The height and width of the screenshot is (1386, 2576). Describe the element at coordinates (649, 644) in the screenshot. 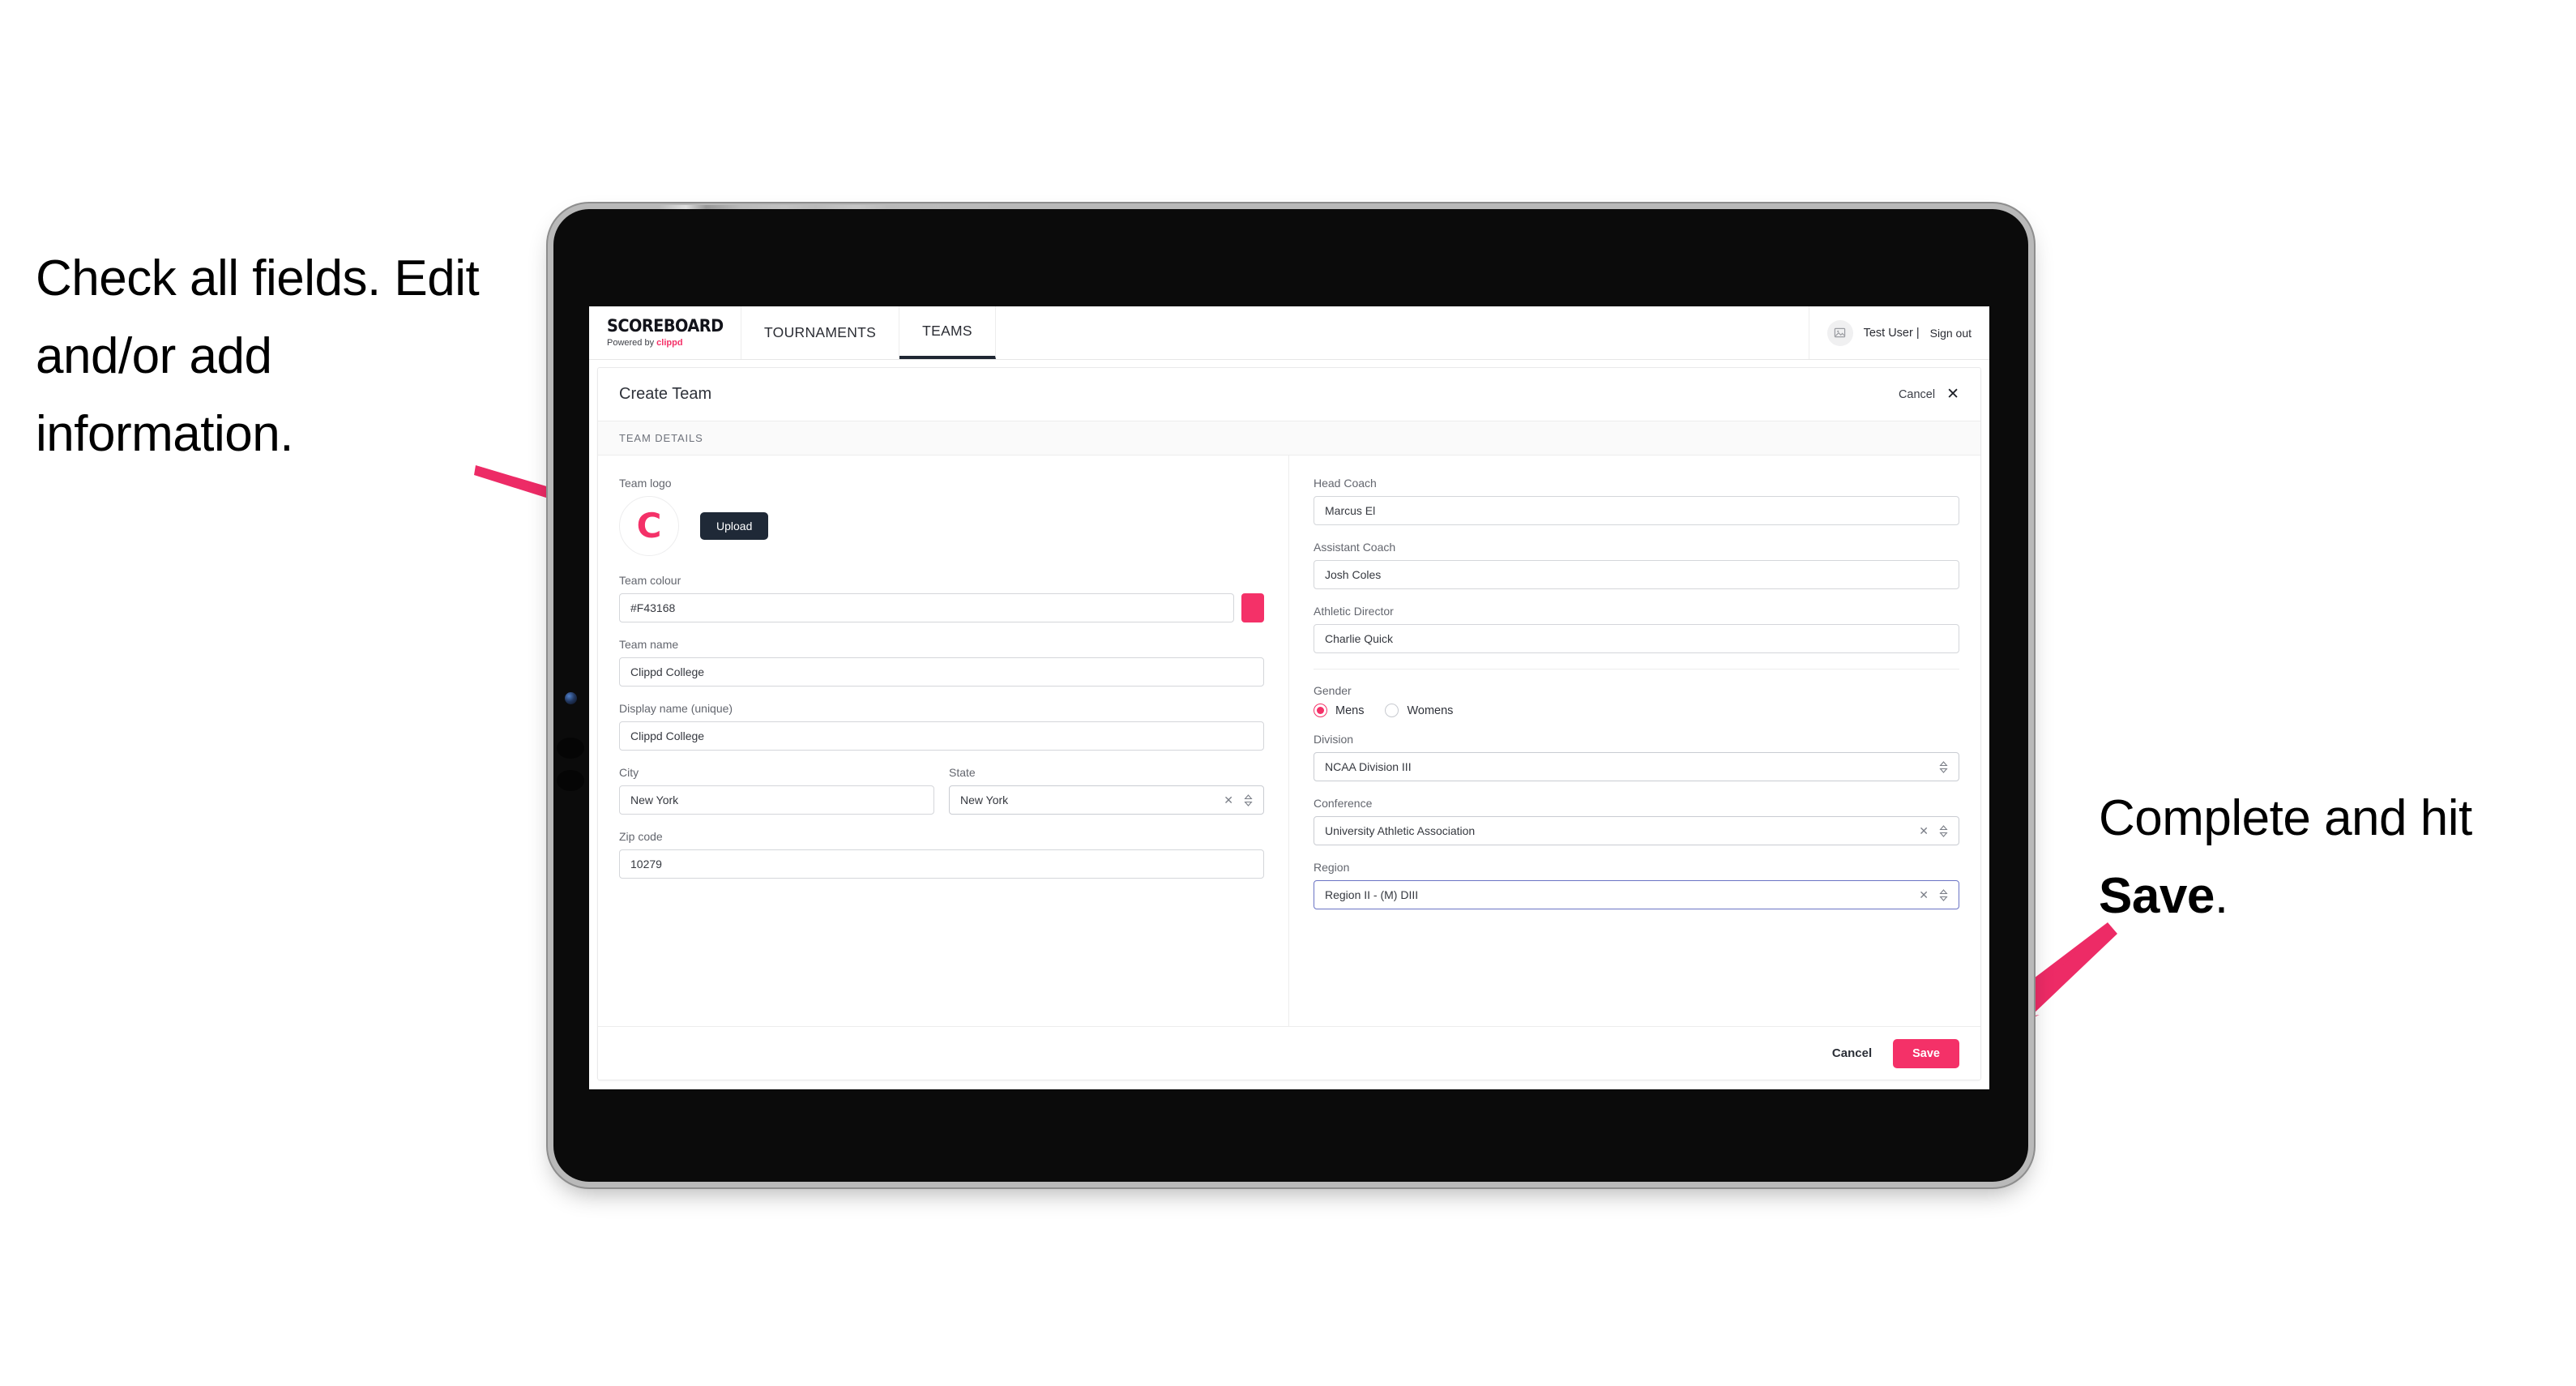

I see `team-name-label: Team name` at that location.